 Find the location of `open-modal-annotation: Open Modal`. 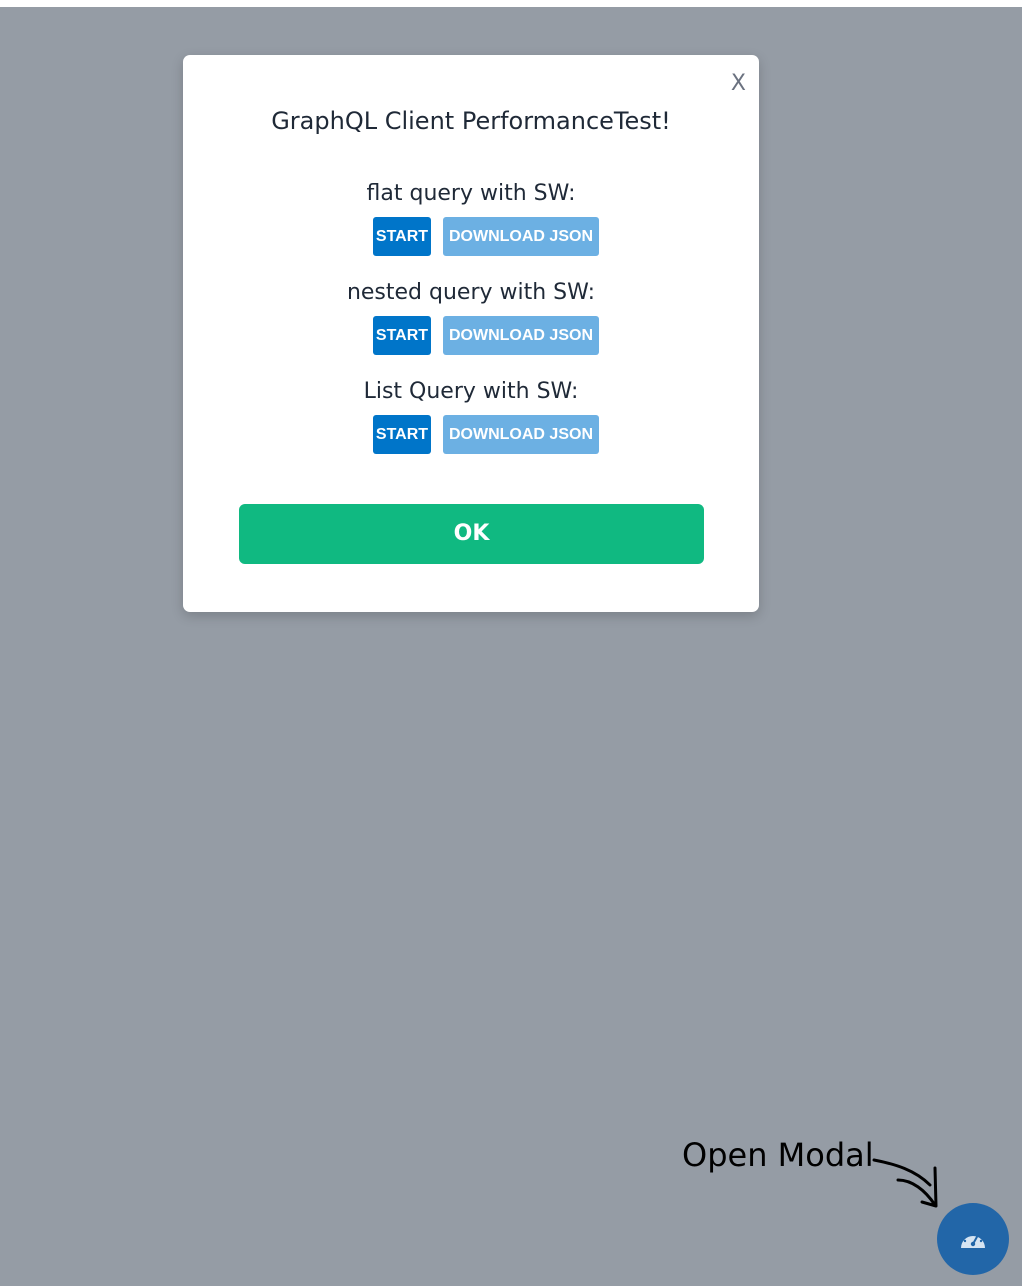

open-modal-annotation: Open Modal is located at coordinates (778, 1155).